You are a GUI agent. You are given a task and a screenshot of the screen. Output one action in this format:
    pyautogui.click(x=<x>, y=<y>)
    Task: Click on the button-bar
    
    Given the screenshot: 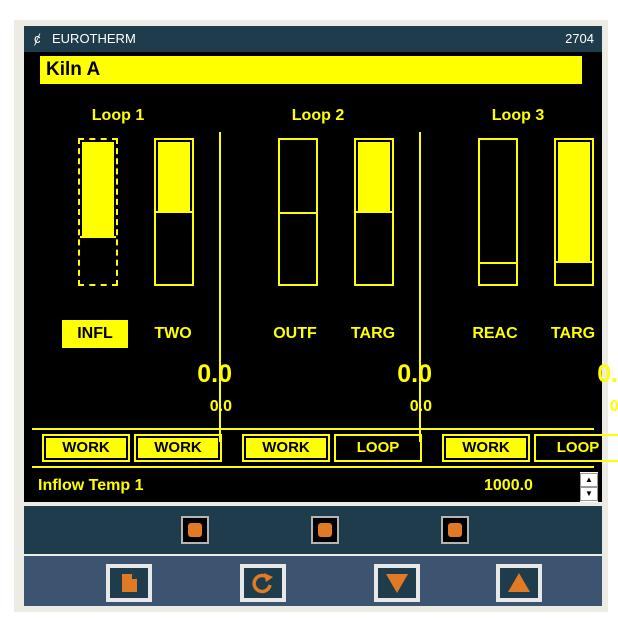 What is the action you would take?
    pyautogui.click(x=313, y=581)
    